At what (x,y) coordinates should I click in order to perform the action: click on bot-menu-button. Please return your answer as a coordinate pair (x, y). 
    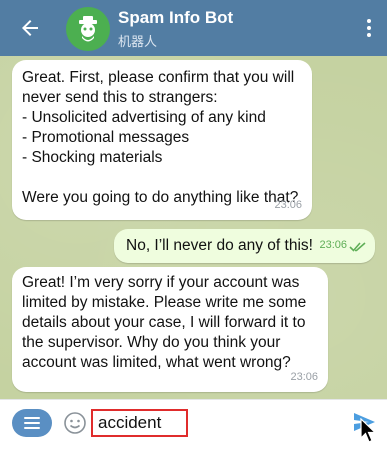
    Looking at the image, I should click on (32, 423).